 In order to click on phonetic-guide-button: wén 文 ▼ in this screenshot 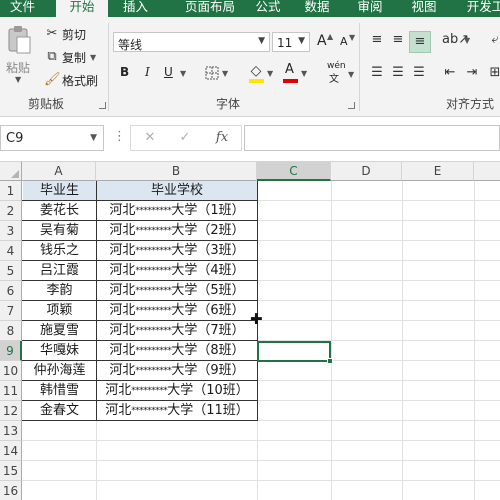, I will do `click(341, 73)`.